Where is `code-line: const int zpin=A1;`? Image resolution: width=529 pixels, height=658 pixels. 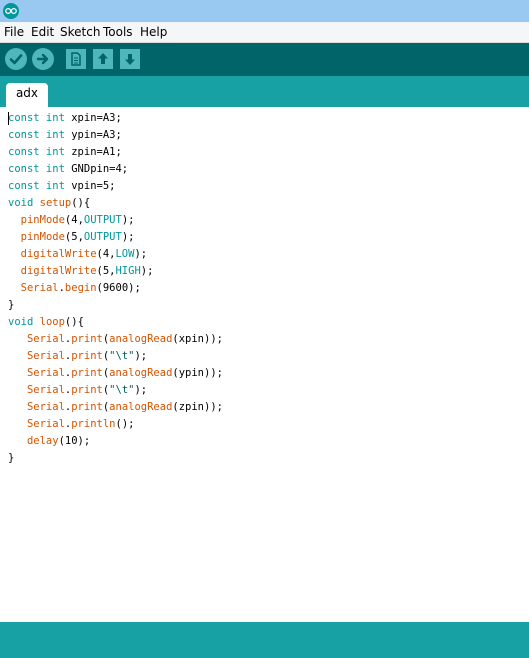
code-line: const int zpin=A1; is located at coordinates (115, 152).